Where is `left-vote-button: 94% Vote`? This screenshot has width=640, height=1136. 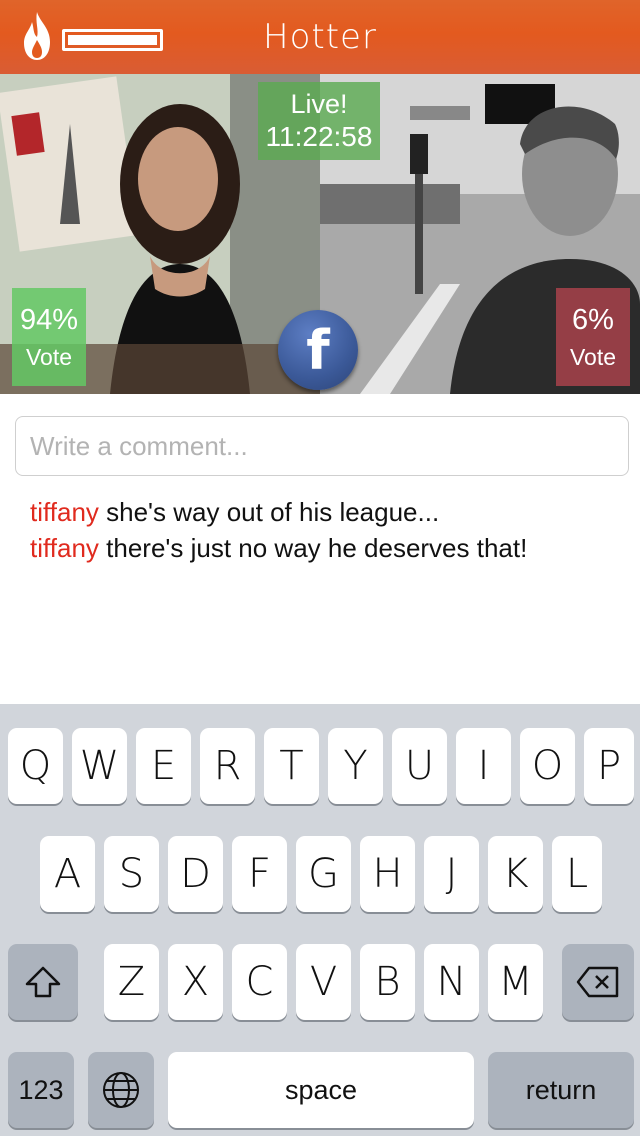
left-vote-button: 94% Vote is located at coordinates (49, 337).